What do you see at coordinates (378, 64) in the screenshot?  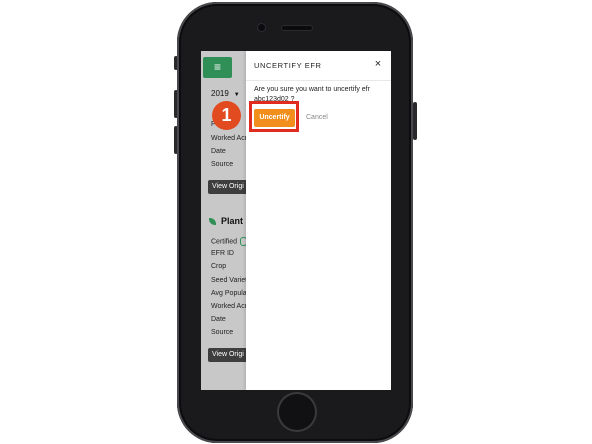 I see `close-icon: ×` at bounding box center [378, 64].